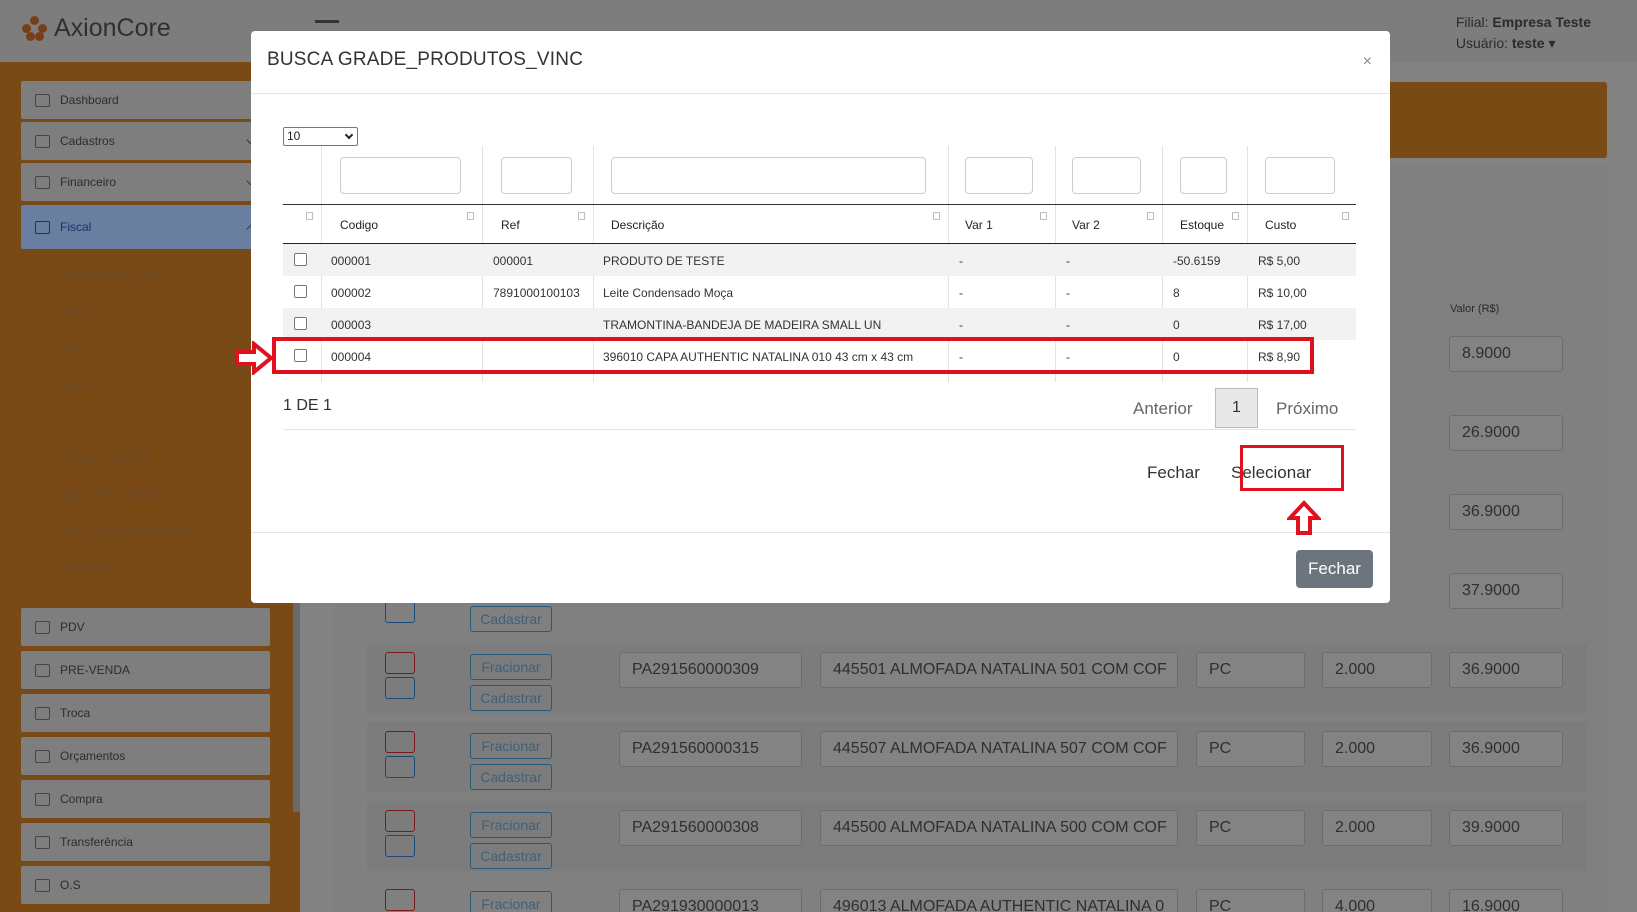 The image size is (1637, 912). What do you see at coordinates (1280, 225) in the screenshot?
I see `column-header-custo: Custo` at bounding box center [1280, 225].